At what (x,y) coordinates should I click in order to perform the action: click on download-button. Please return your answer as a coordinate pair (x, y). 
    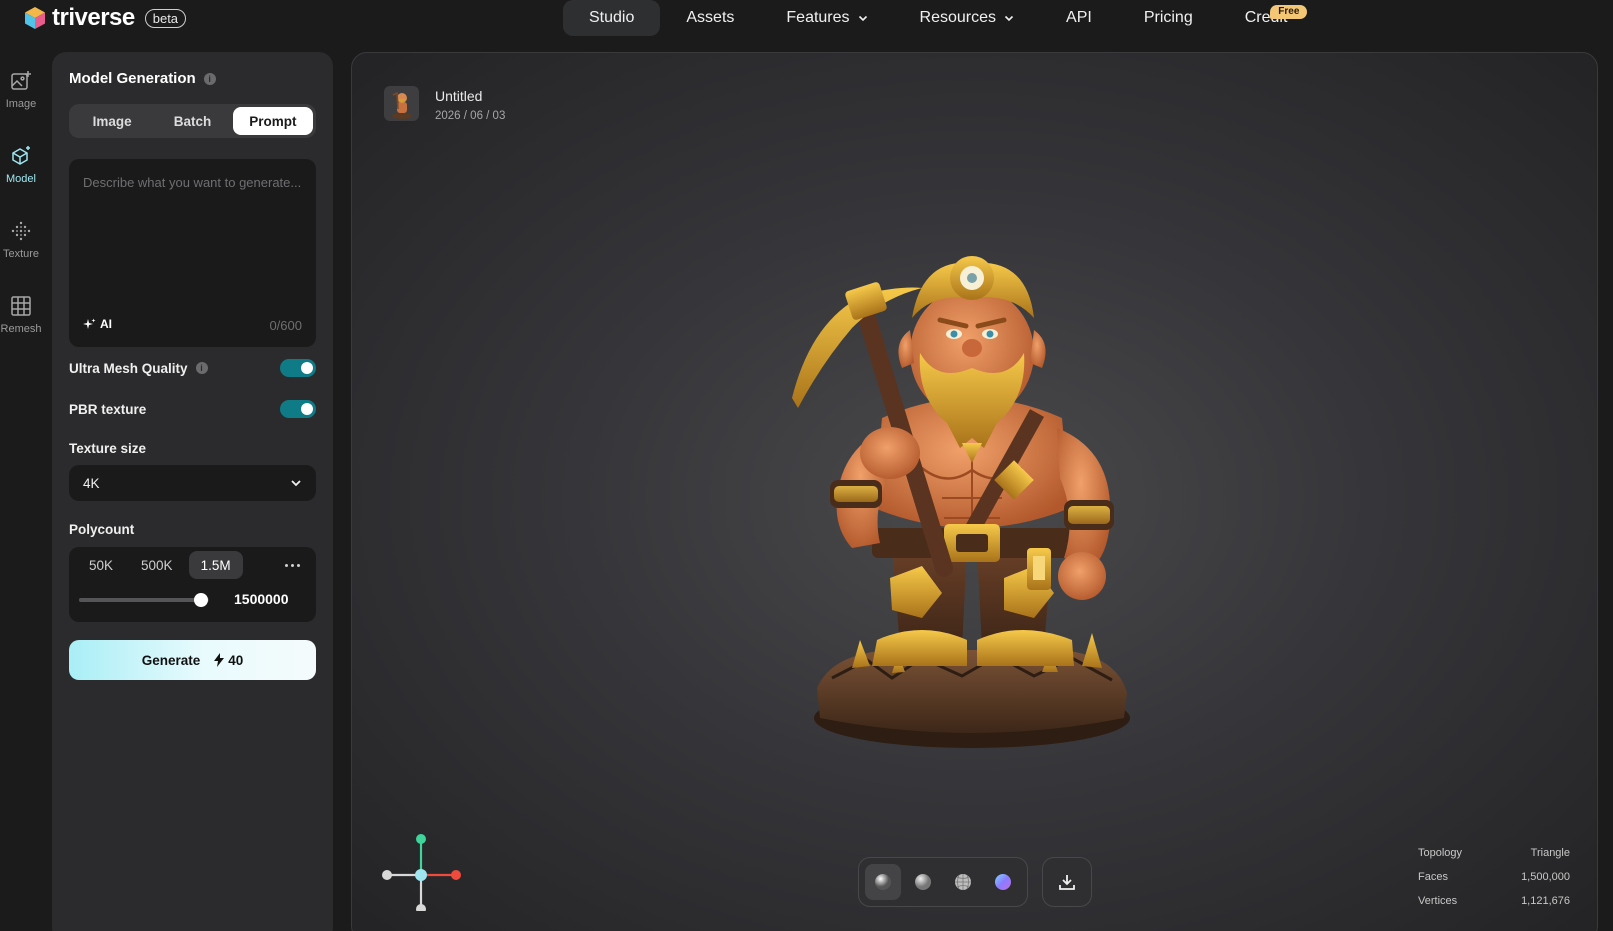
    Looking at the image, I should click on (1067, 882).